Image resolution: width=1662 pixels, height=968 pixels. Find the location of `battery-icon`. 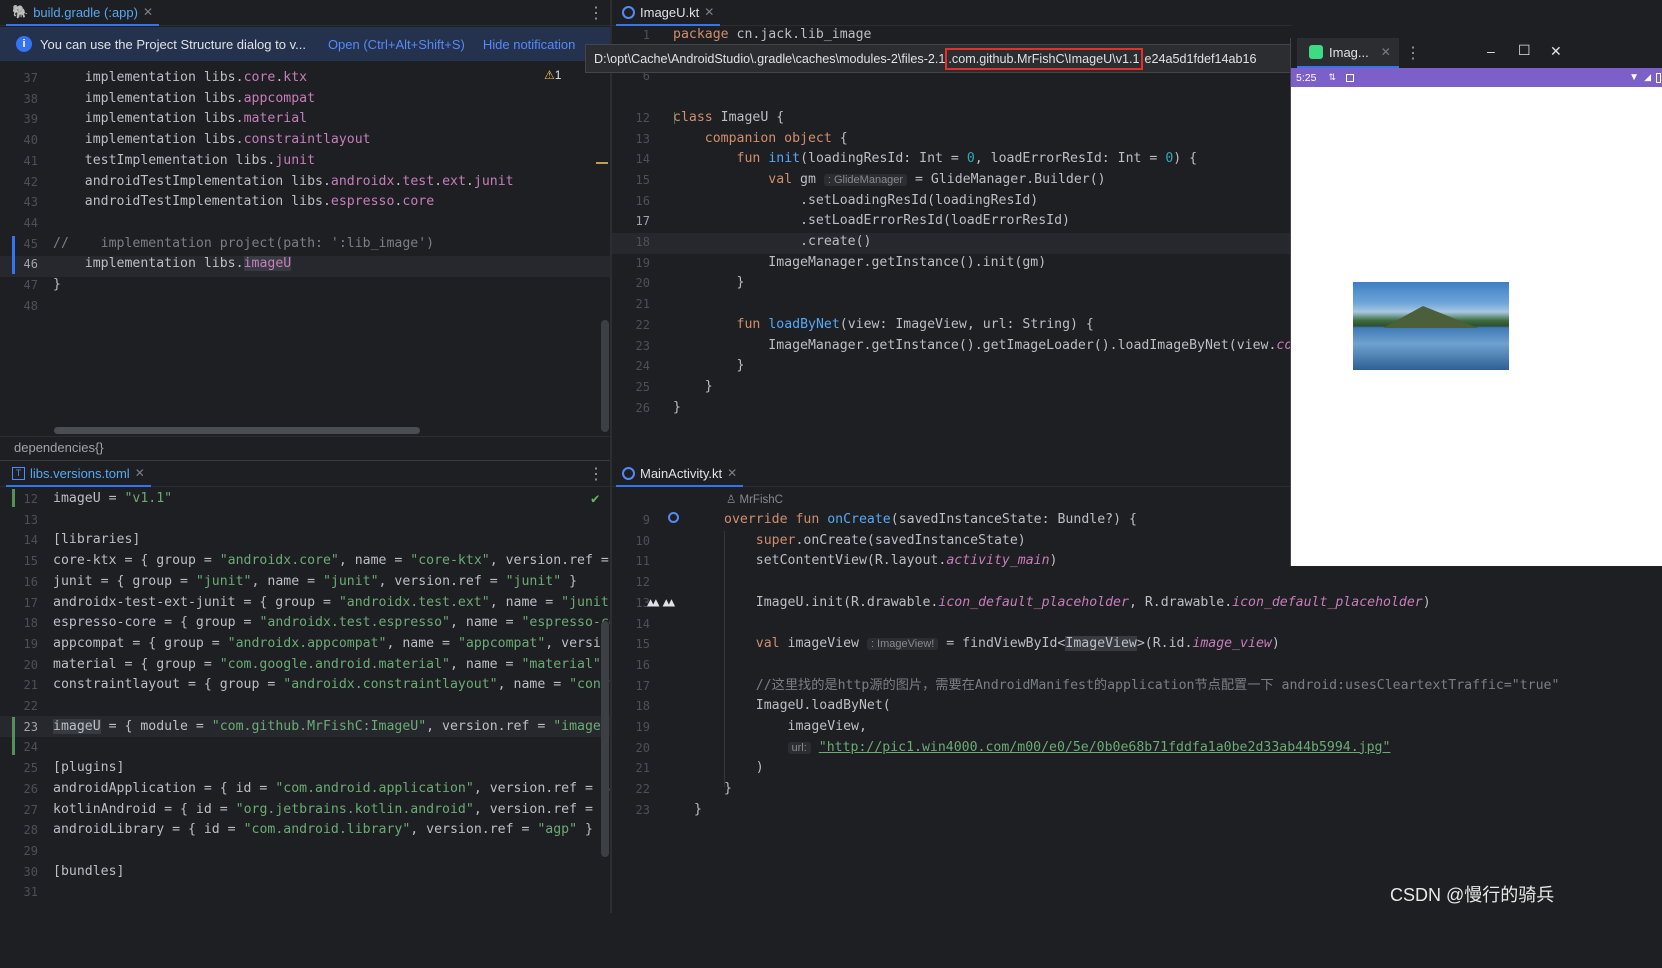

battery-icon is located at coordinates (1658, 77).